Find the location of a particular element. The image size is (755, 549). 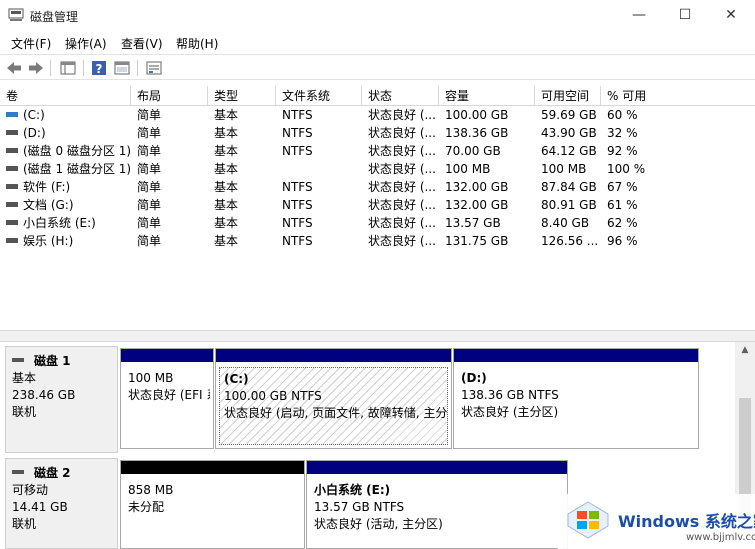

forward-arrow-icon is located at coordinates (36, 68).